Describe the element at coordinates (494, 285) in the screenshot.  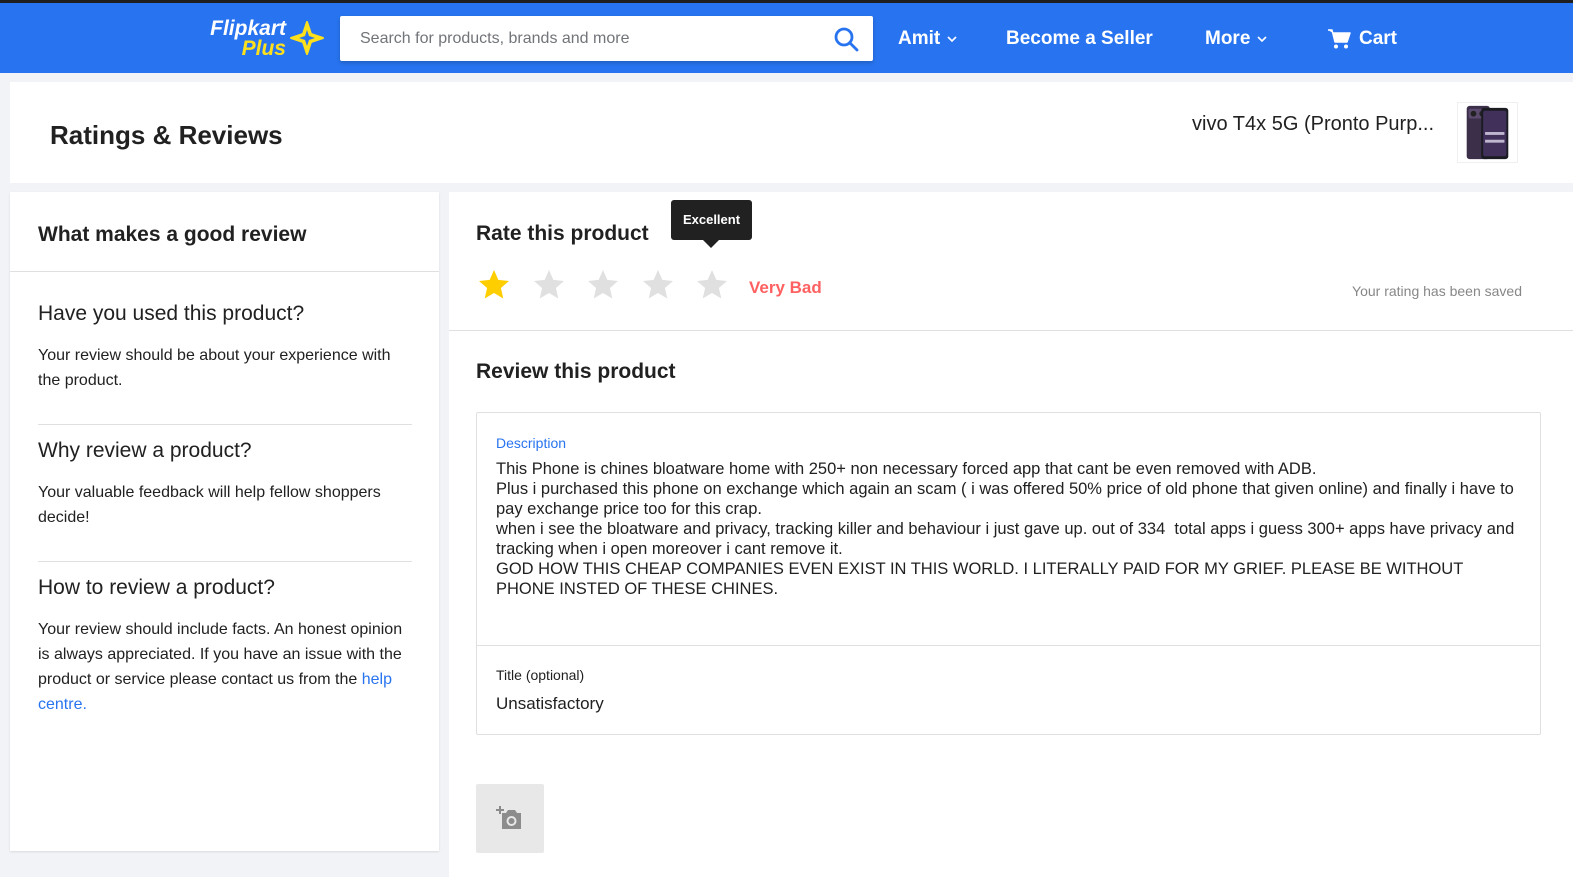
I see `star-1-icon` at that location.